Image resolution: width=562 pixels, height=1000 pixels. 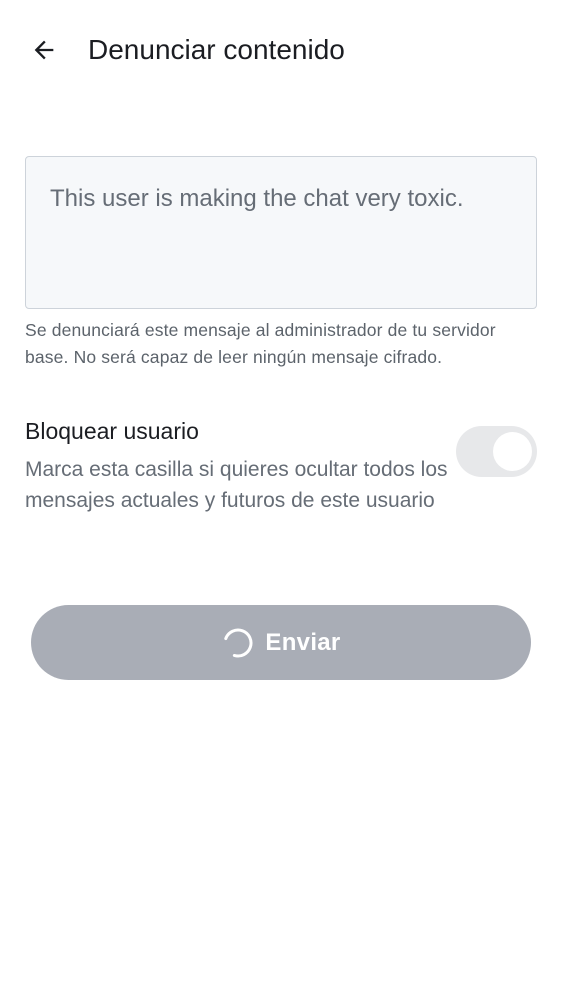 I want to click on send-button: Enviar, so click(x=281, y=642).